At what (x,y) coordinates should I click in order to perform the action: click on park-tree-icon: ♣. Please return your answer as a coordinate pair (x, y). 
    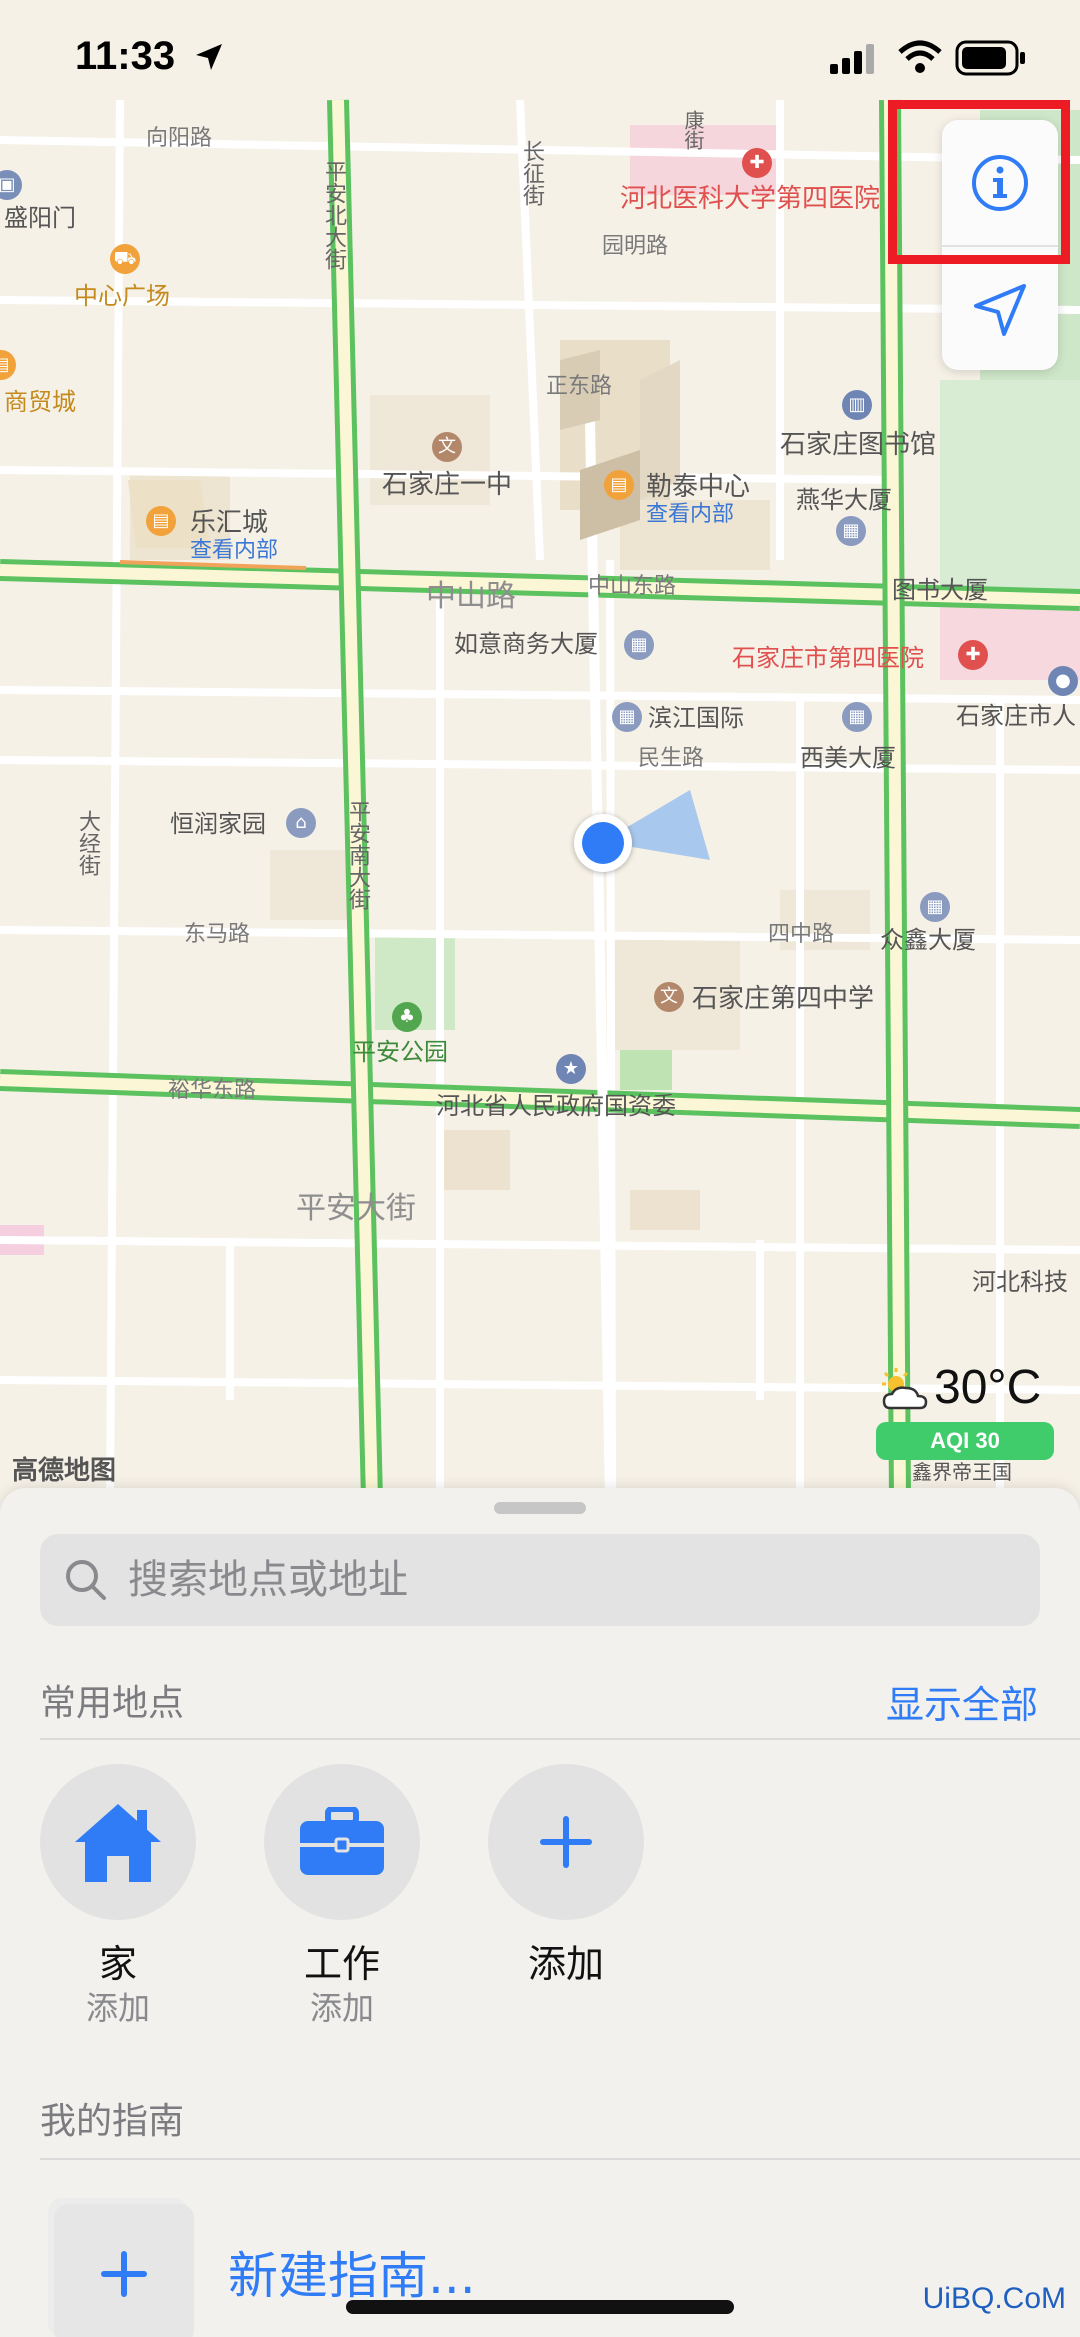
    Looking at the image, I should click on (407, 1017).